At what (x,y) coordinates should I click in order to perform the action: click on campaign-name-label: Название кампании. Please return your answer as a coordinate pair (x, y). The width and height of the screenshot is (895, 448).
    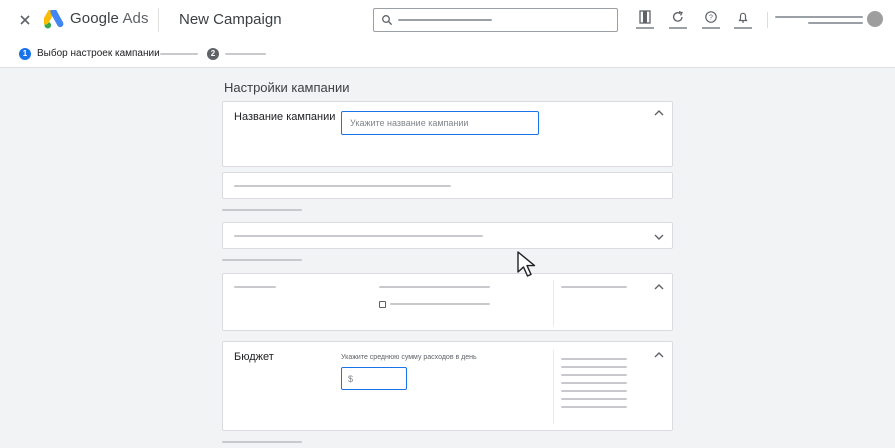
    Looking at the image, I should click on (285, 117).